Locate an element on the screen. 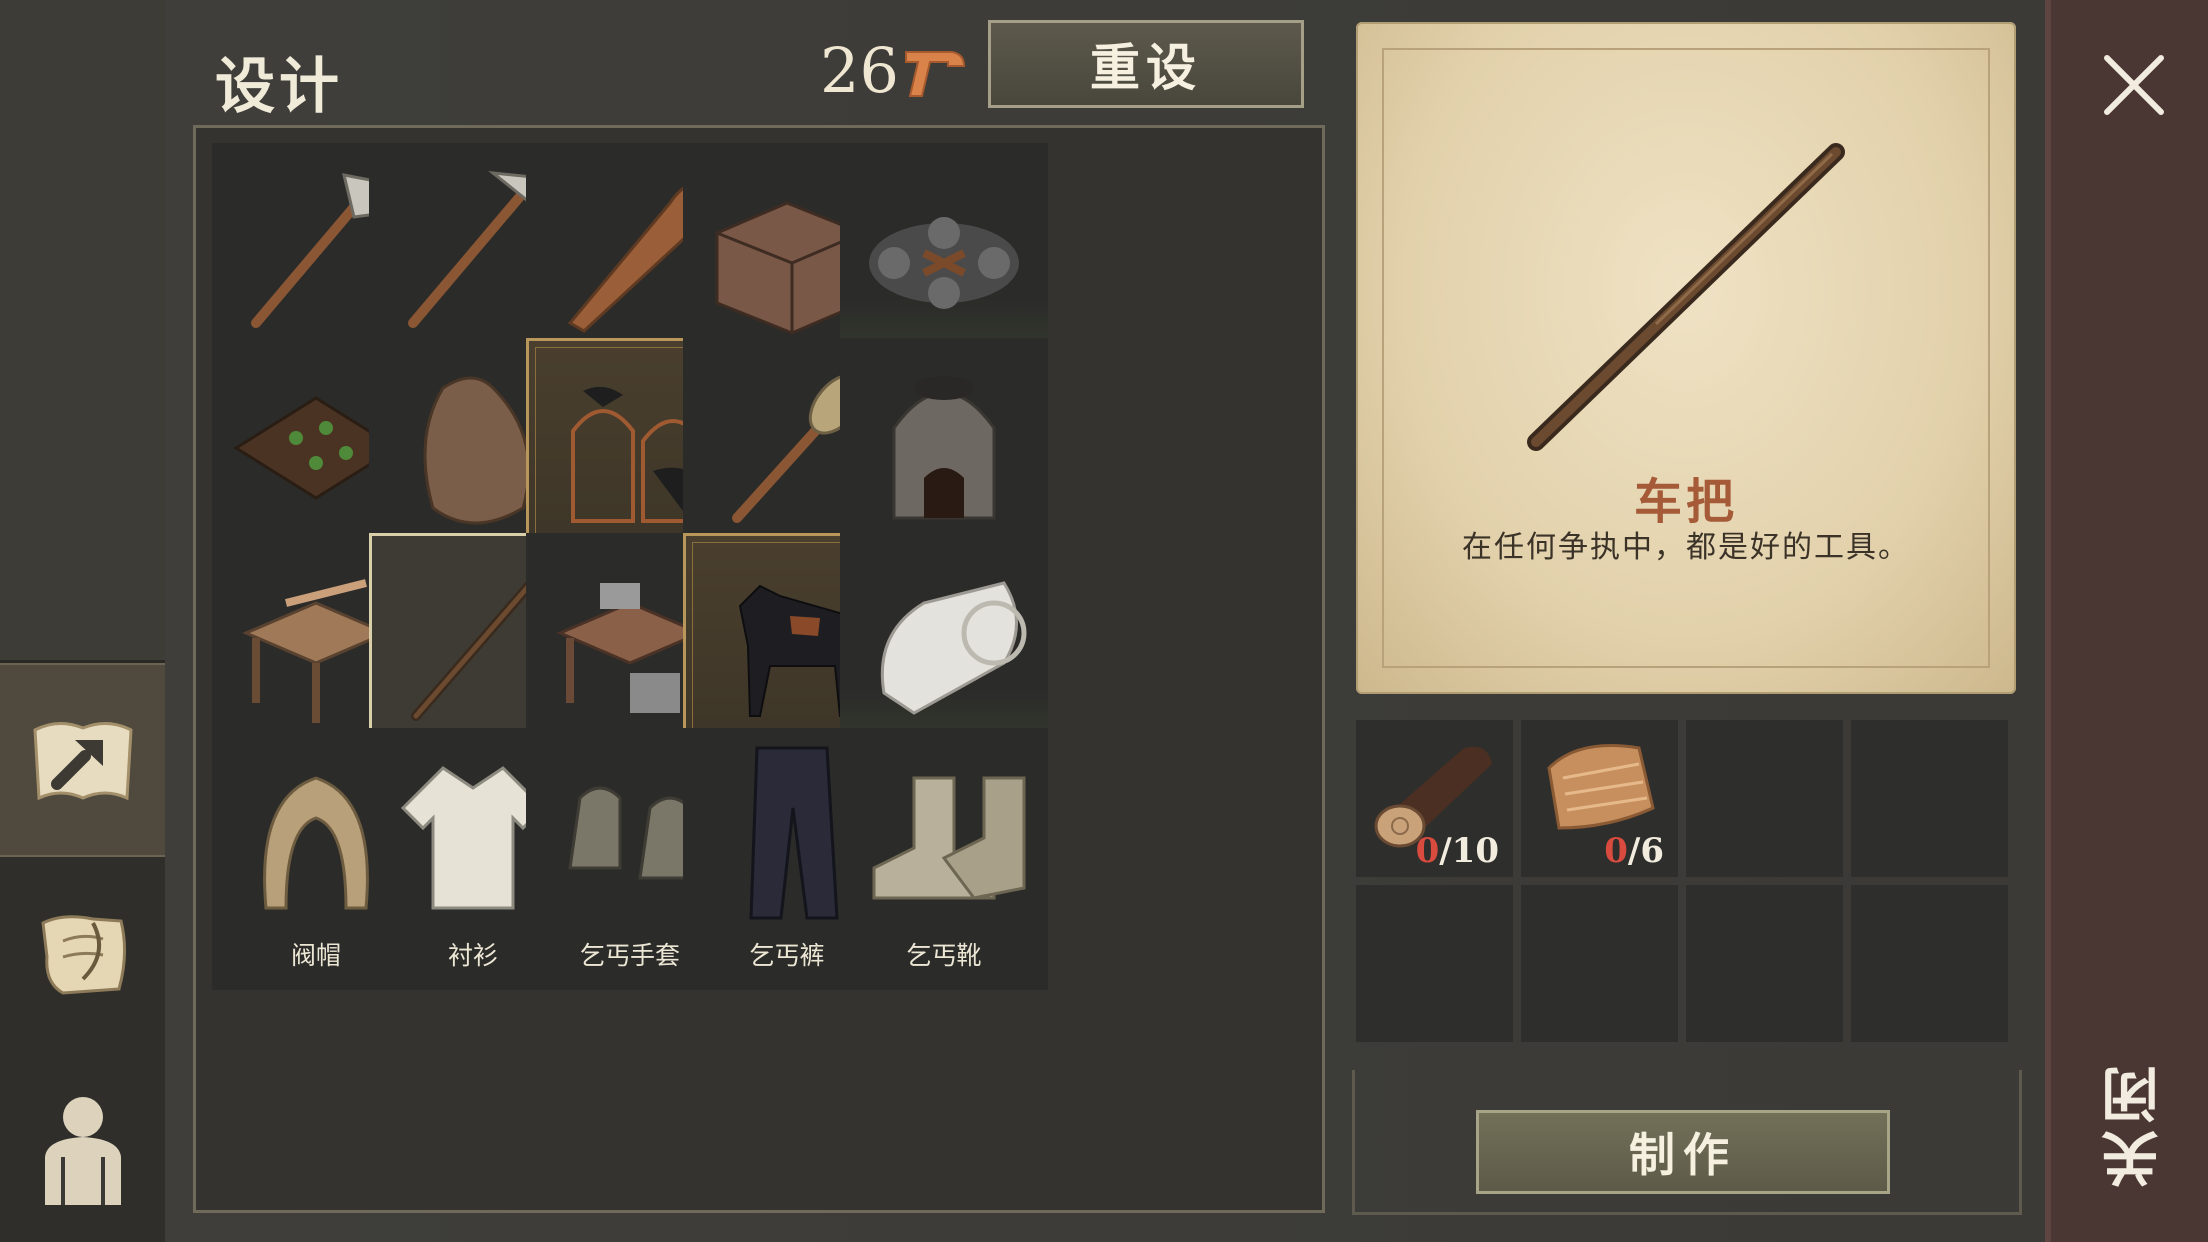  craft-button: 制作 is located at coordinates (1683, 1152).